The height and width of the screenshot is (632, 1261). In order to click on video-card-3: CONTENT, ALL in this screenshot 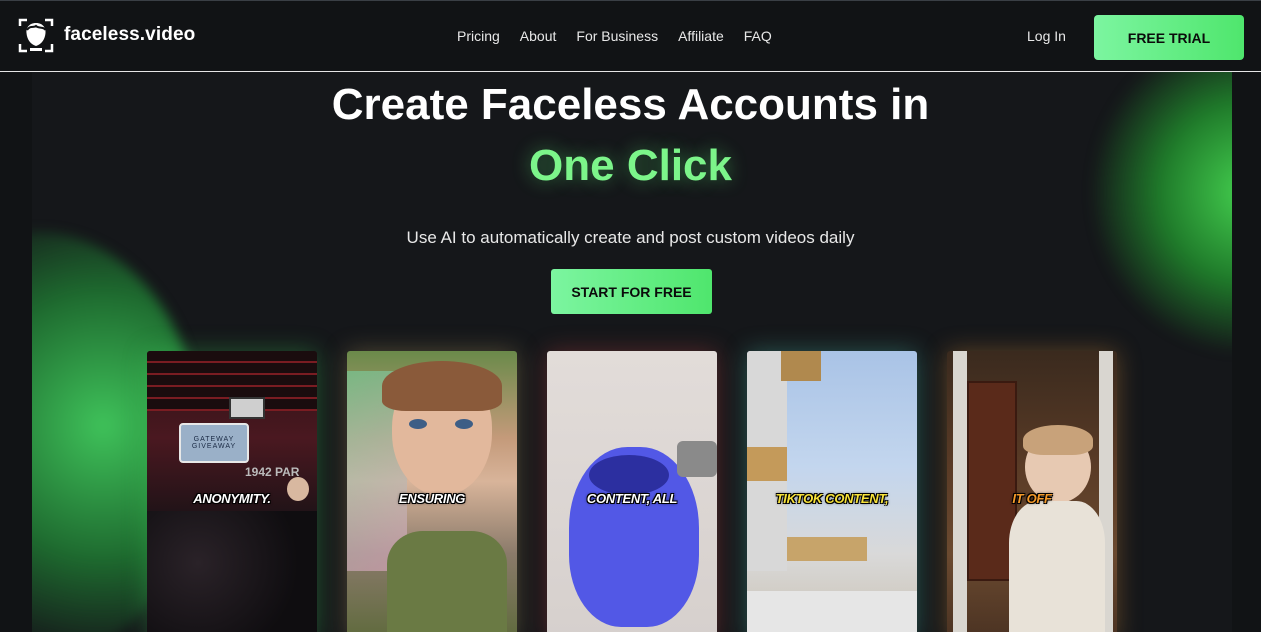, I will do `click(632, 491)`.